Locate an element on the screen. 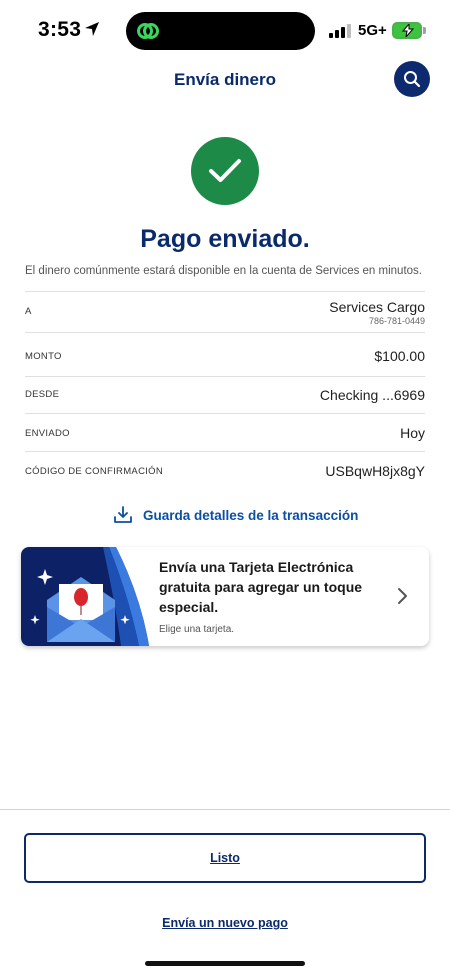  detail-value: Hoy is located at coordinates (412, 433).